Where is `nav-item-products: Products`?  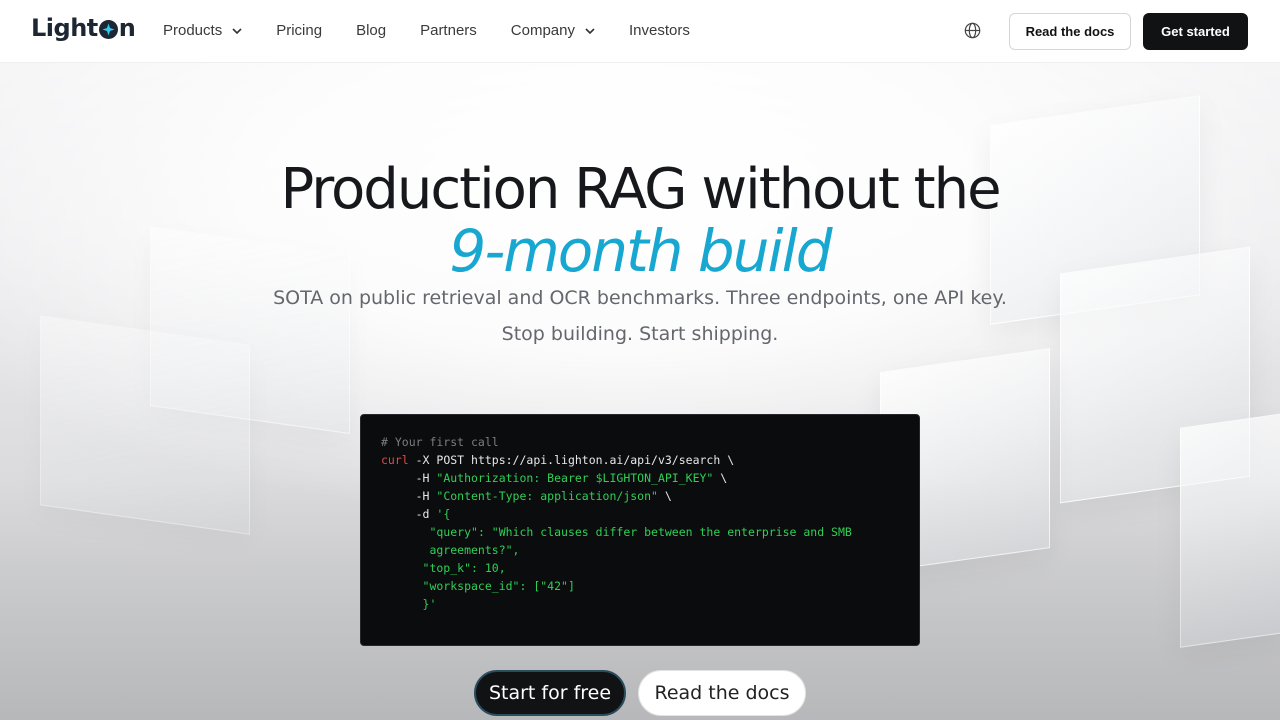
nav-item-products: Products is located at coordinates (202, 30).